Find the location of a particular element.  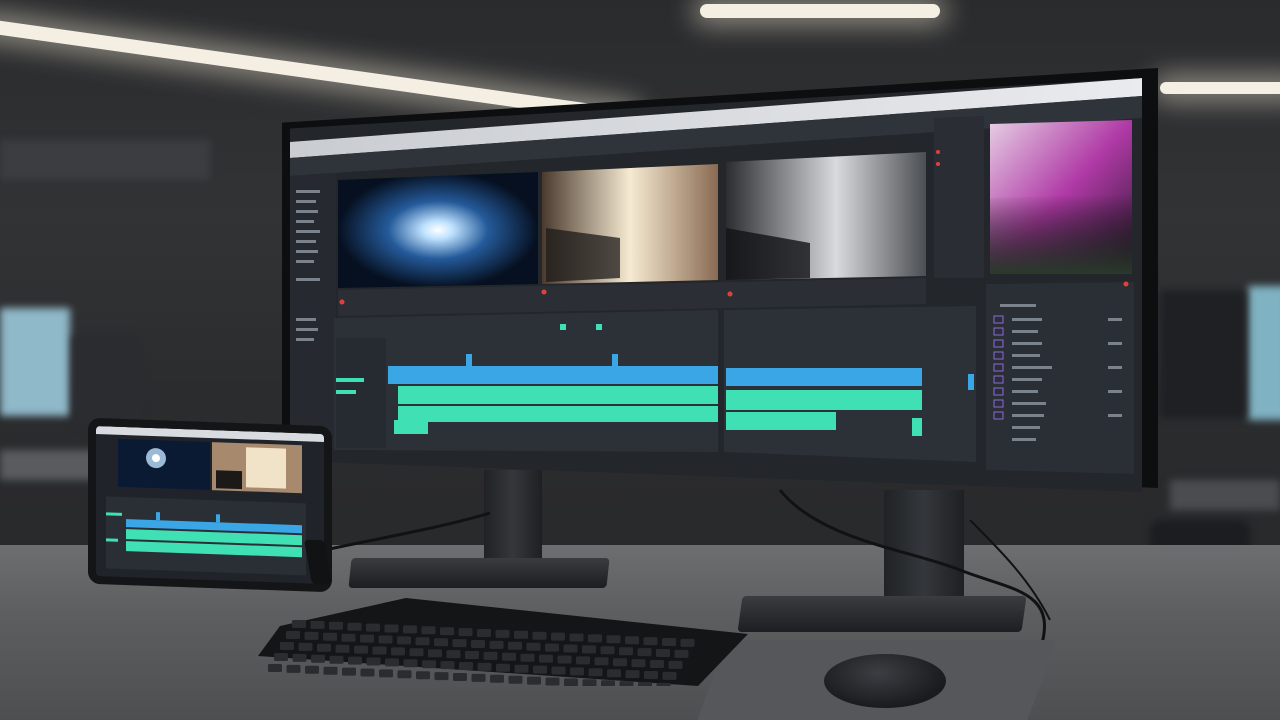

background-desk is located at coordinates (1225, 495).